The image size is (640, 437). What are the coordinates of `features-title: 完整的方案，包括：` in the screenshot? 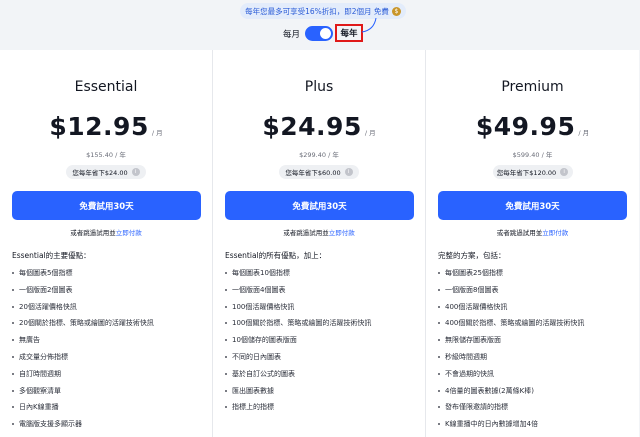 It's located at (472, 255).